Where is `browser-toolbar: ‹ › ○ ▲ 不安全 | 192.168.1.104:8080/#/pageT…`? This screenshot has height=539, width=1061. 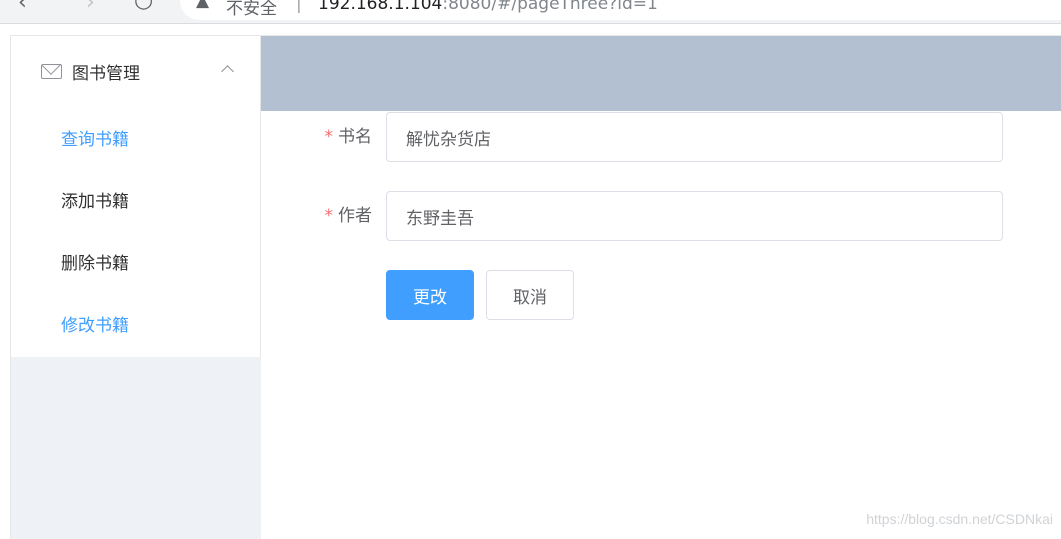
browser-toolbar: ‹ › ○ ▲ 不安全 | 192.168.1.104:8080/#/pageT… is located at coordinates (530, 12).